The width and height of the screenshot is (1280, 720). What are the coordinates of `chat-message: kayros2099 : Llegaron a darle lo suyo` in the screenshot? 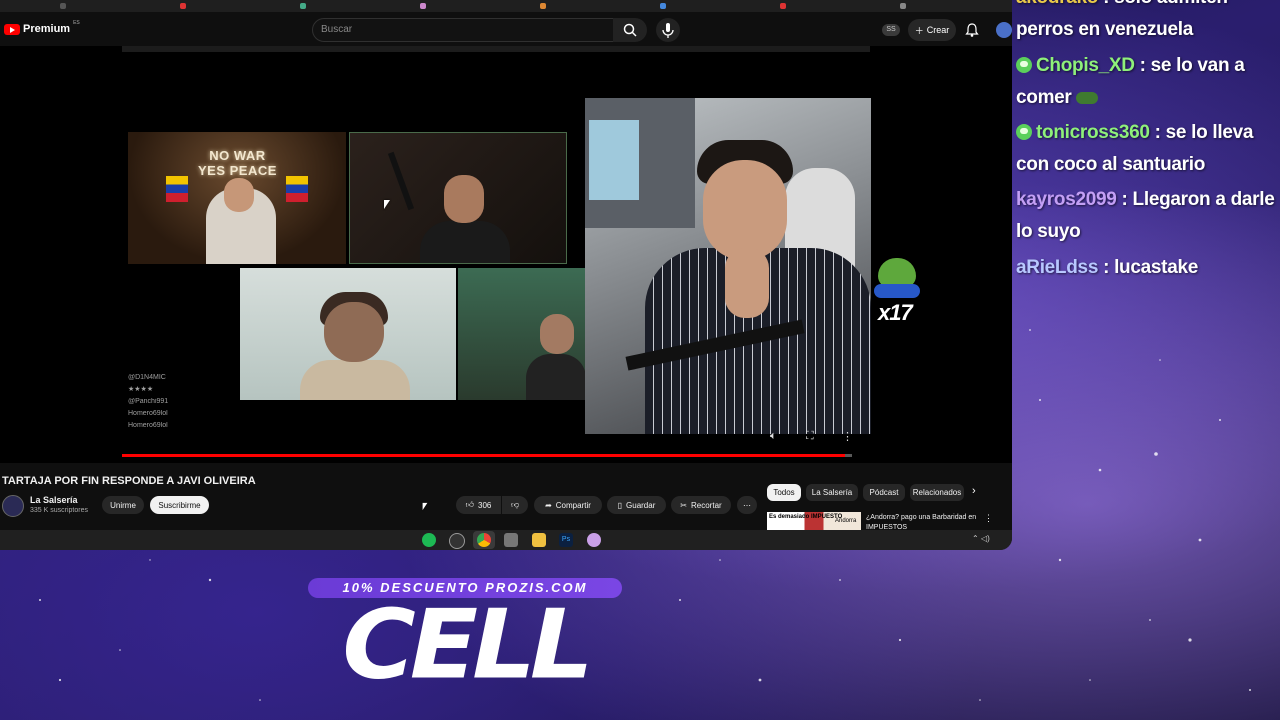 It's located at (1147, 216).